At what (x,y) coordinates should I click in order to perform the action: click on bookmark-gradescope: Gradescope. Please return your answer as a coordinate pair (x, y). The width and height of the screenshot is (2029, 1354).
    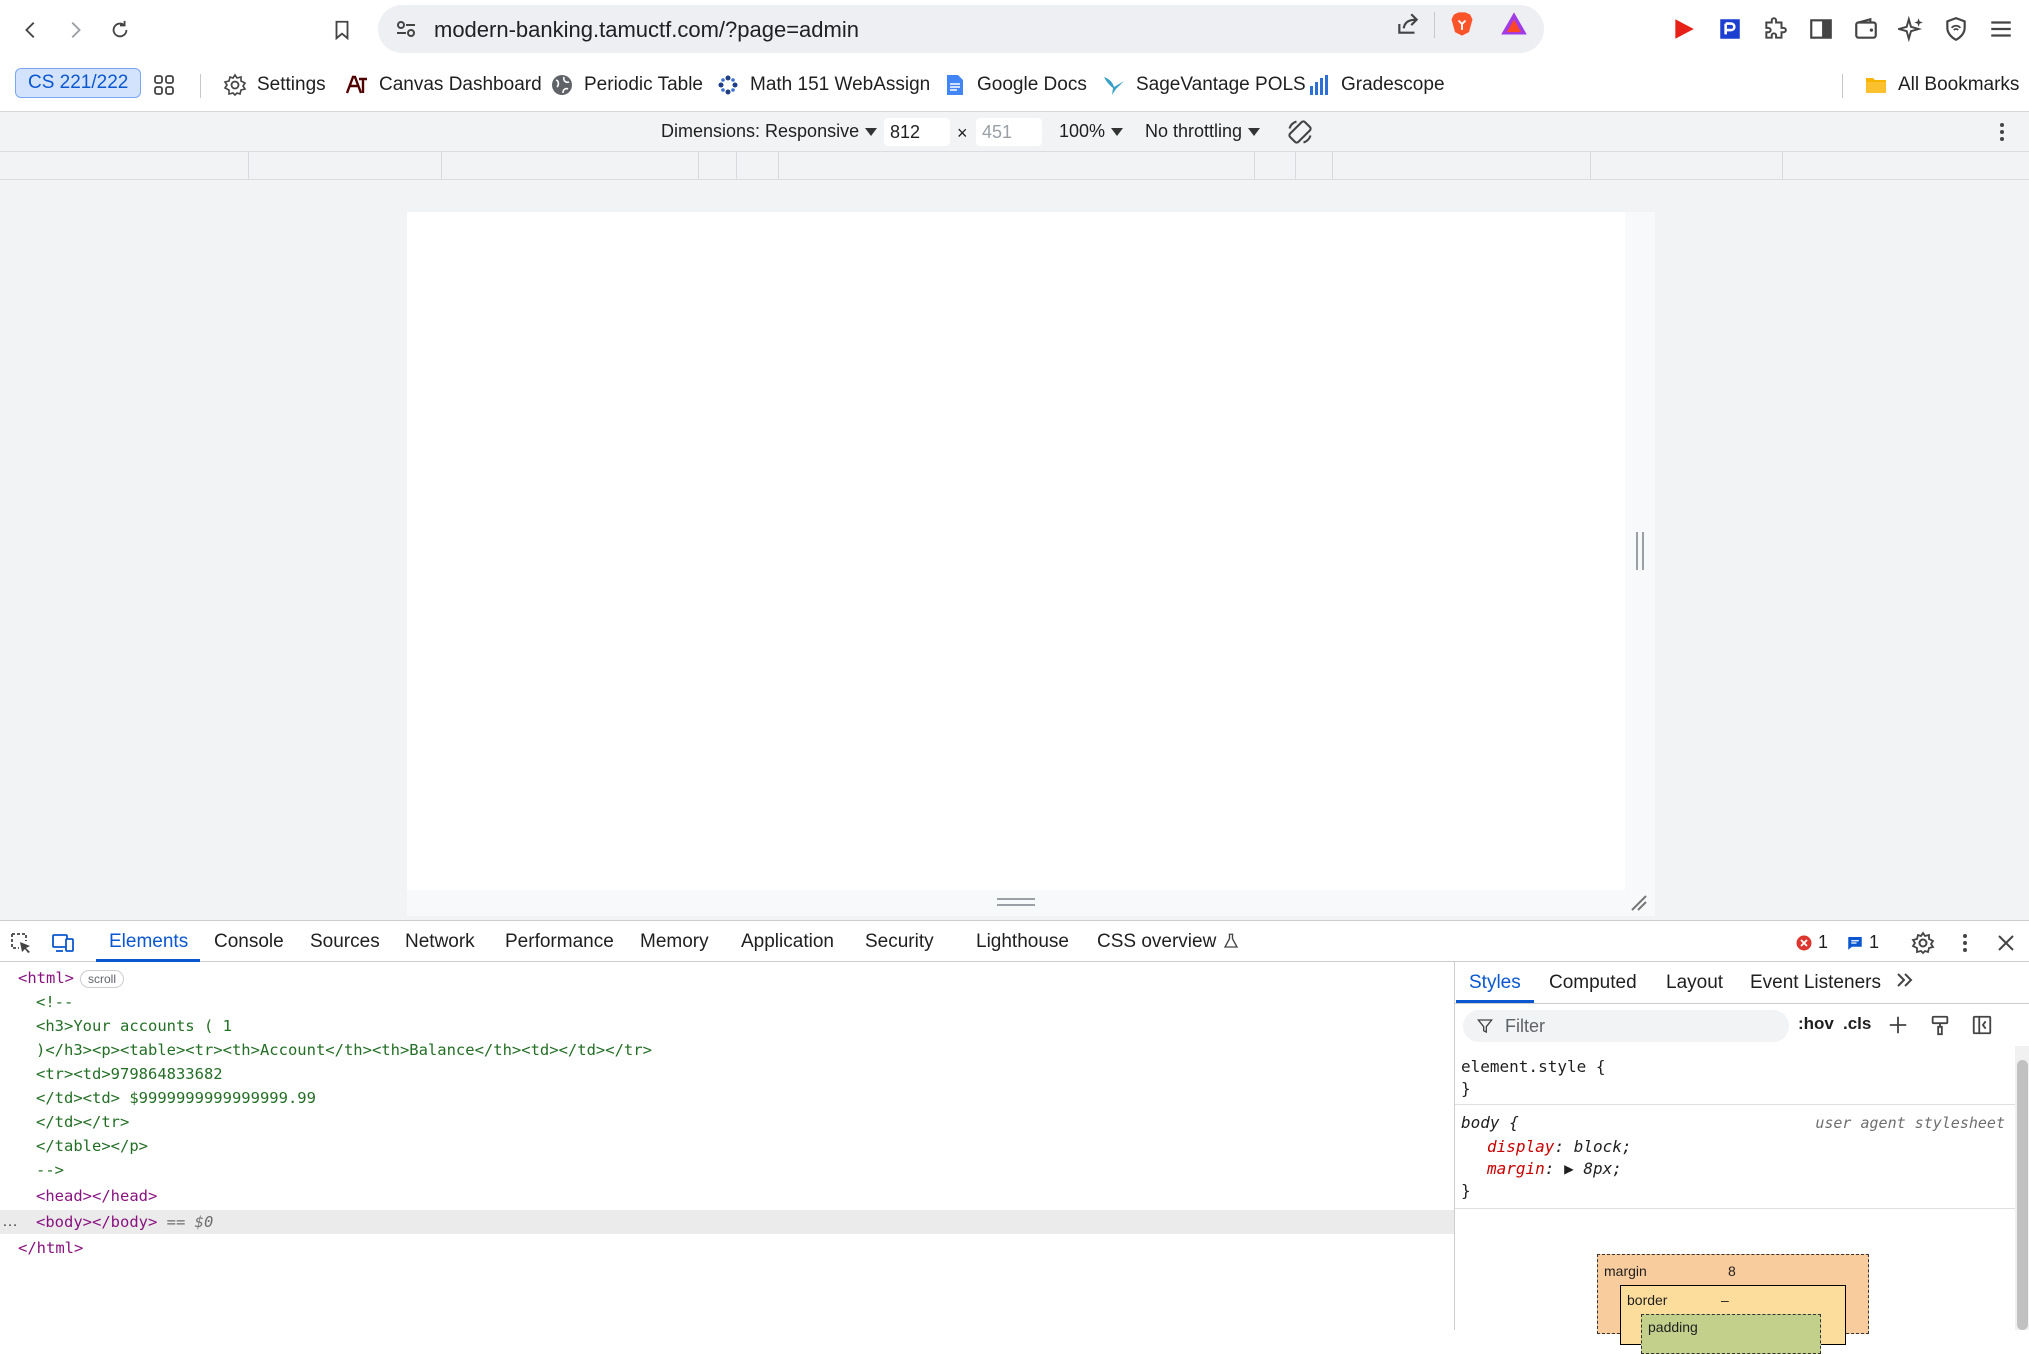
    Looking at the image, I should click on (1376, 85).